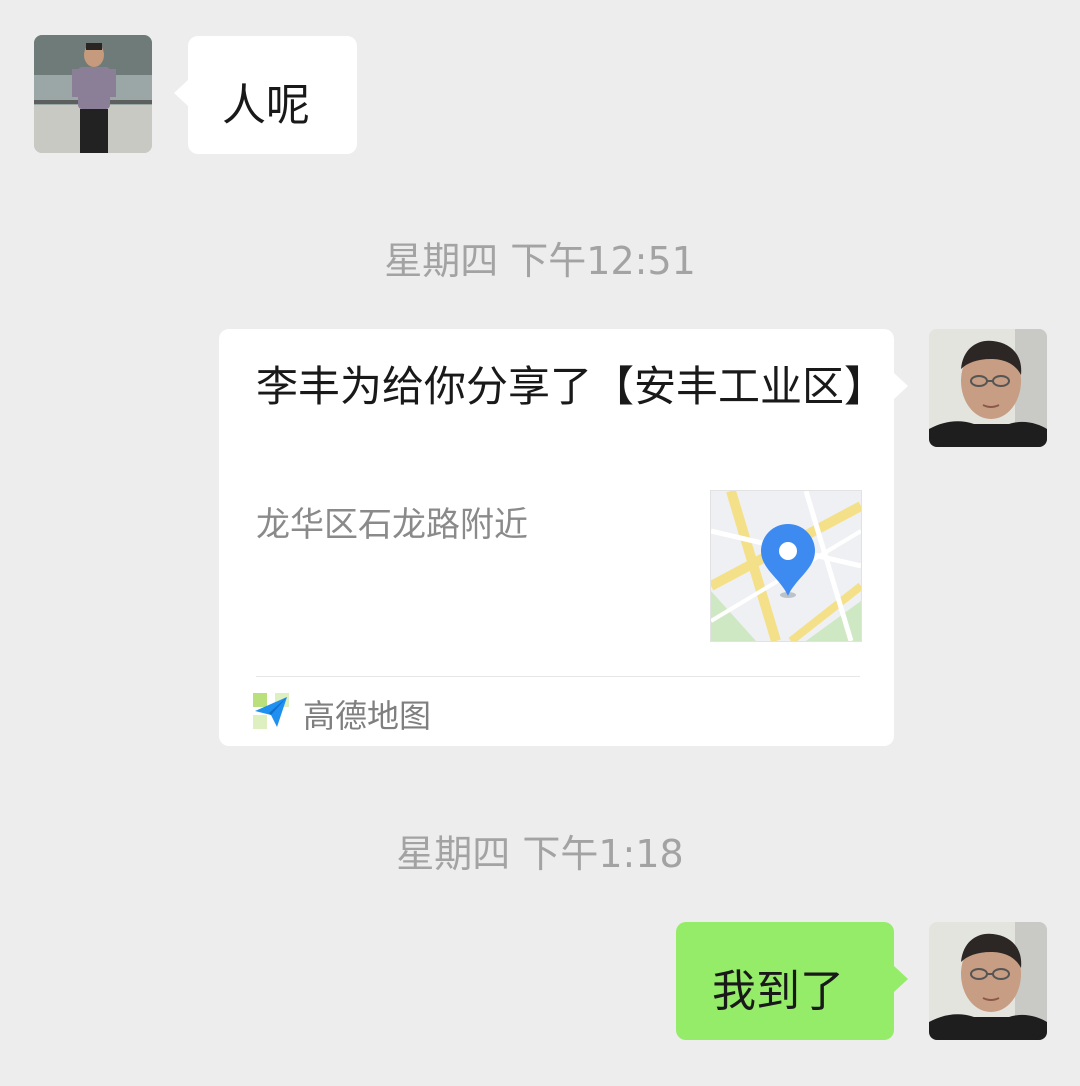 This screenshot has height=1086, width=1080. I want to click on timestamp: 星期四 下午12:51, so click(540, 261).